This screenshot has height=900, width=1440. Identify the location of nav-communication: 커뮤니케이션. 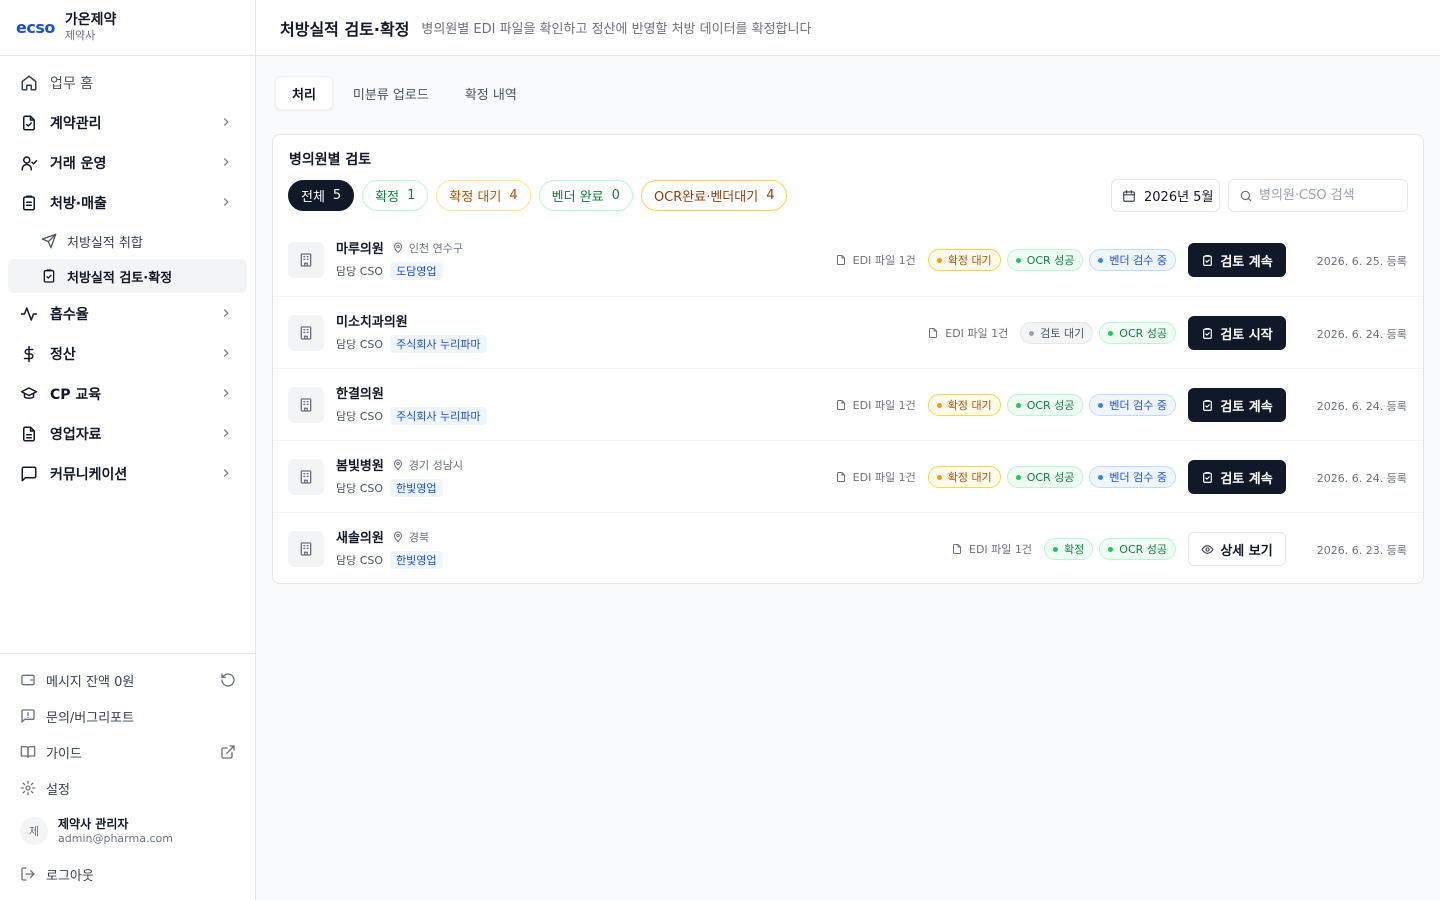
(127, 474).